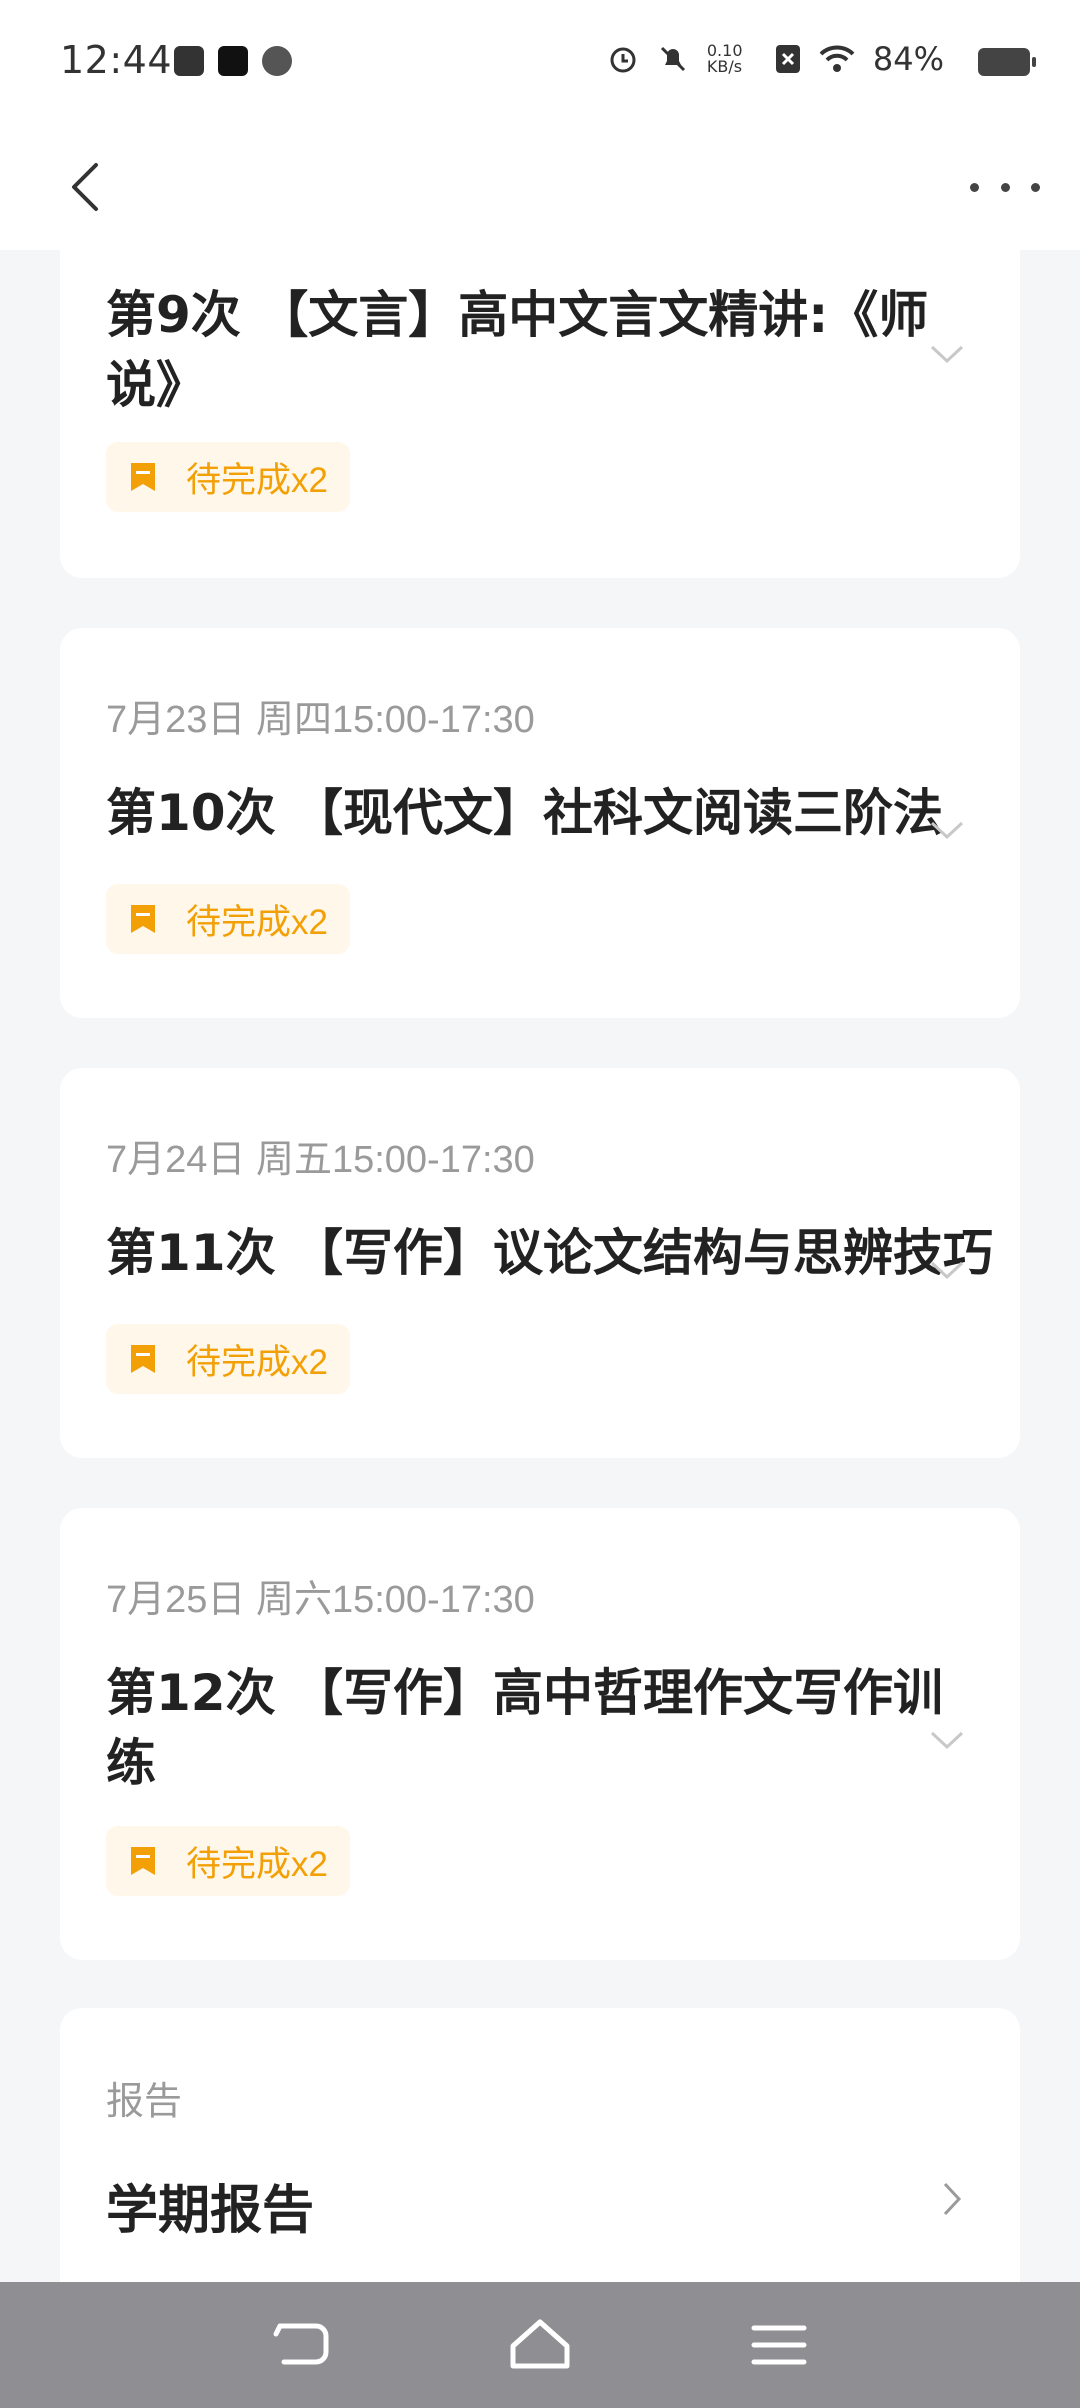  Describe the element at coordinates (787, 59) in the screenshot. I see `no-sim-icon` at that location.